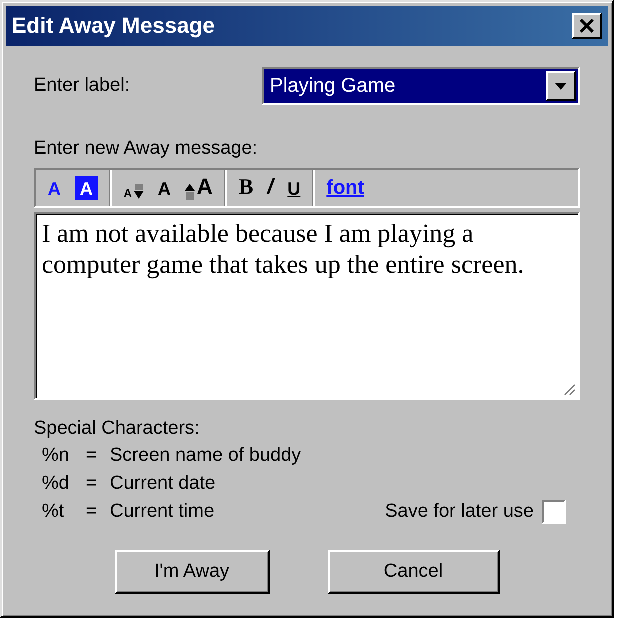  Describe the element at coordinates (554, 512) in the screenshot. I see `save-checkbox` at that location.